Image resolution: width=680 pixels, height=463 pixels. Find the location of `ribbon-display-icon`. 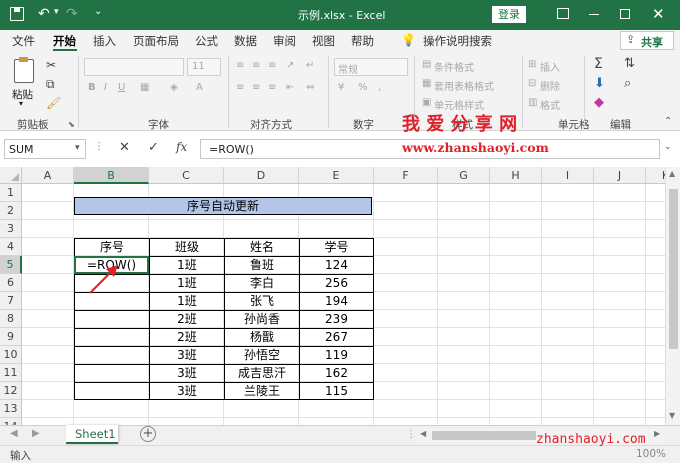

ribbon-display-icon is located at coordinates (563, 13).